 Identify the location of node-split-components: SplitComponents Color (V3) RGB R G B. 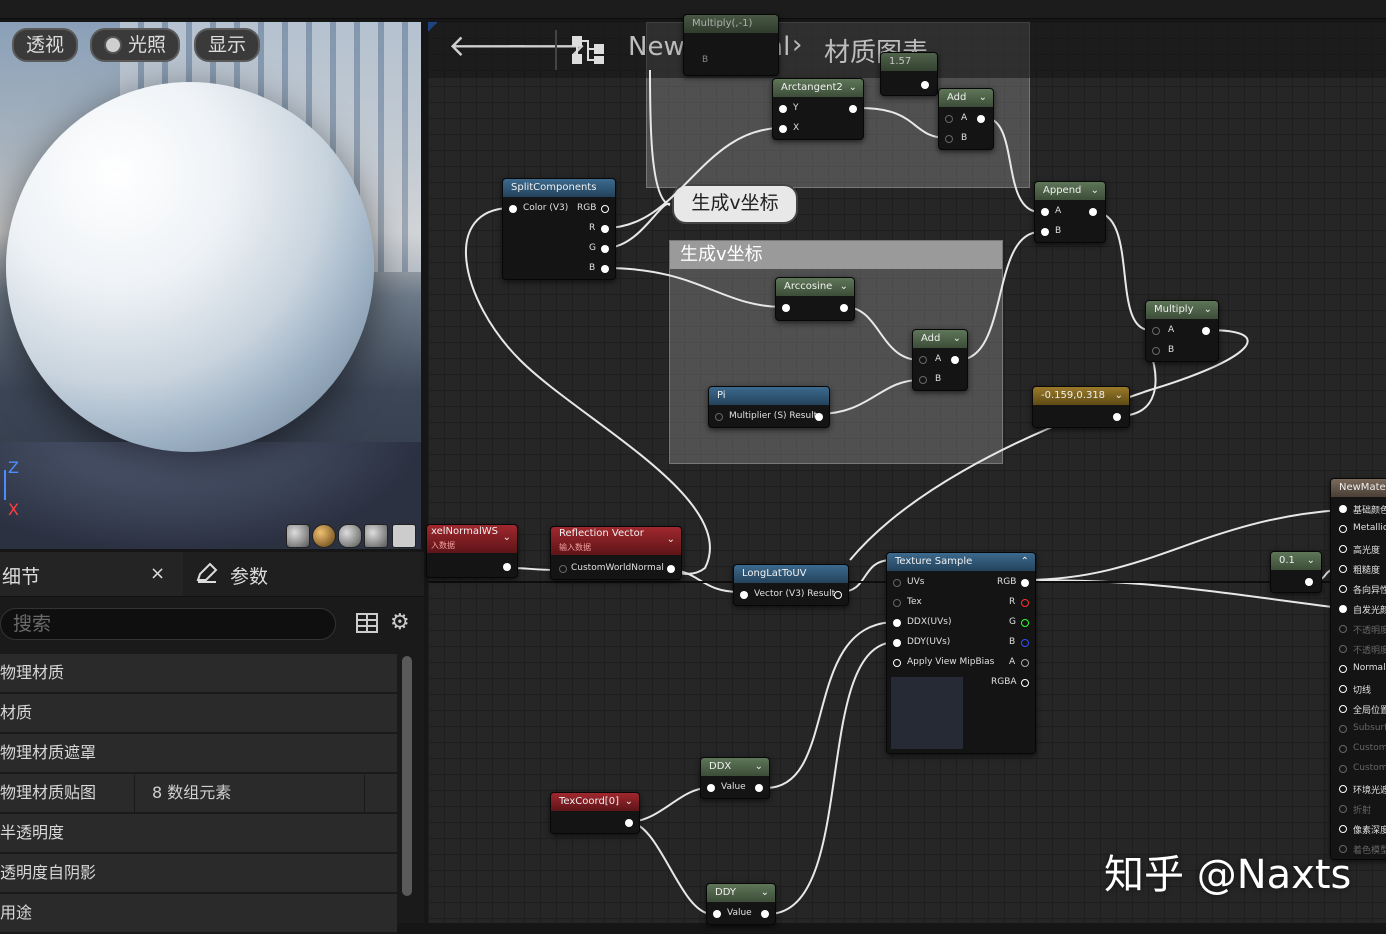
(559, 229).